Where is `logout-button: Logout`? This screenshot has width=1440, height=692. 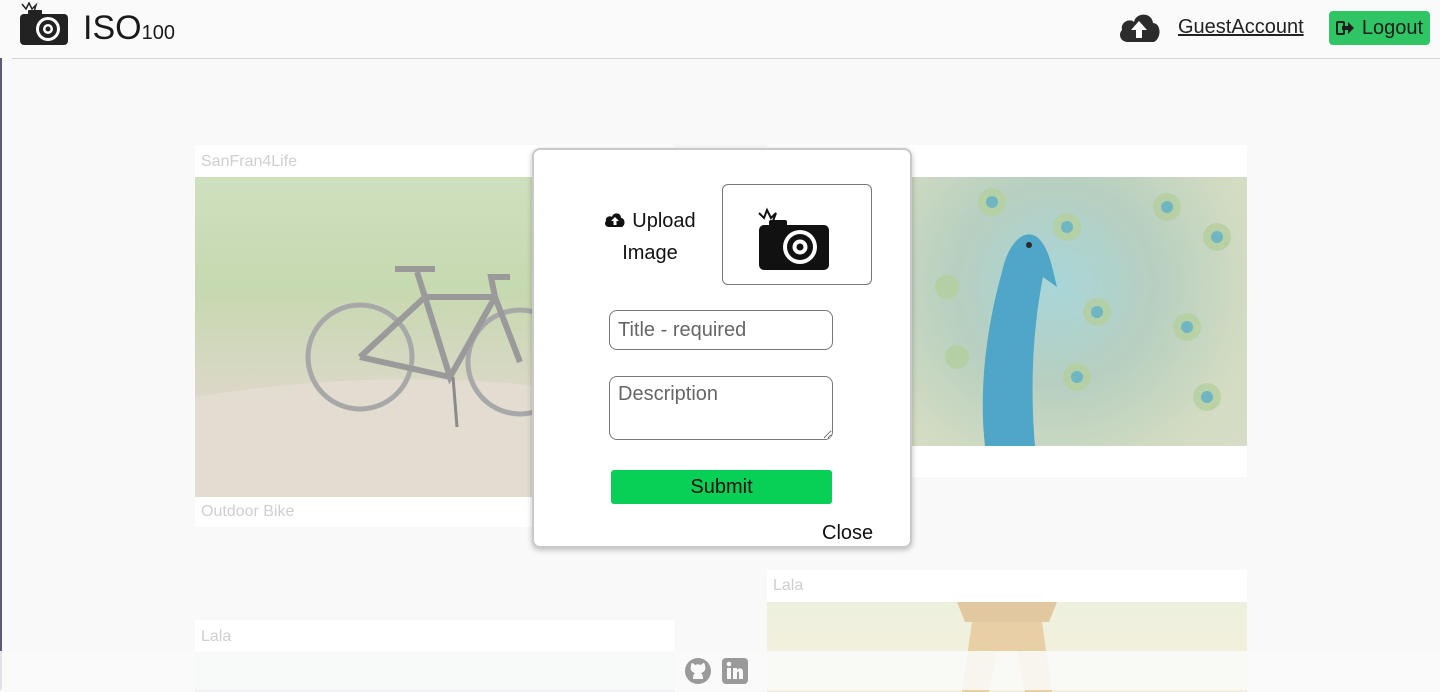
logout-button: Logout is located at coordinates (1379, 28).